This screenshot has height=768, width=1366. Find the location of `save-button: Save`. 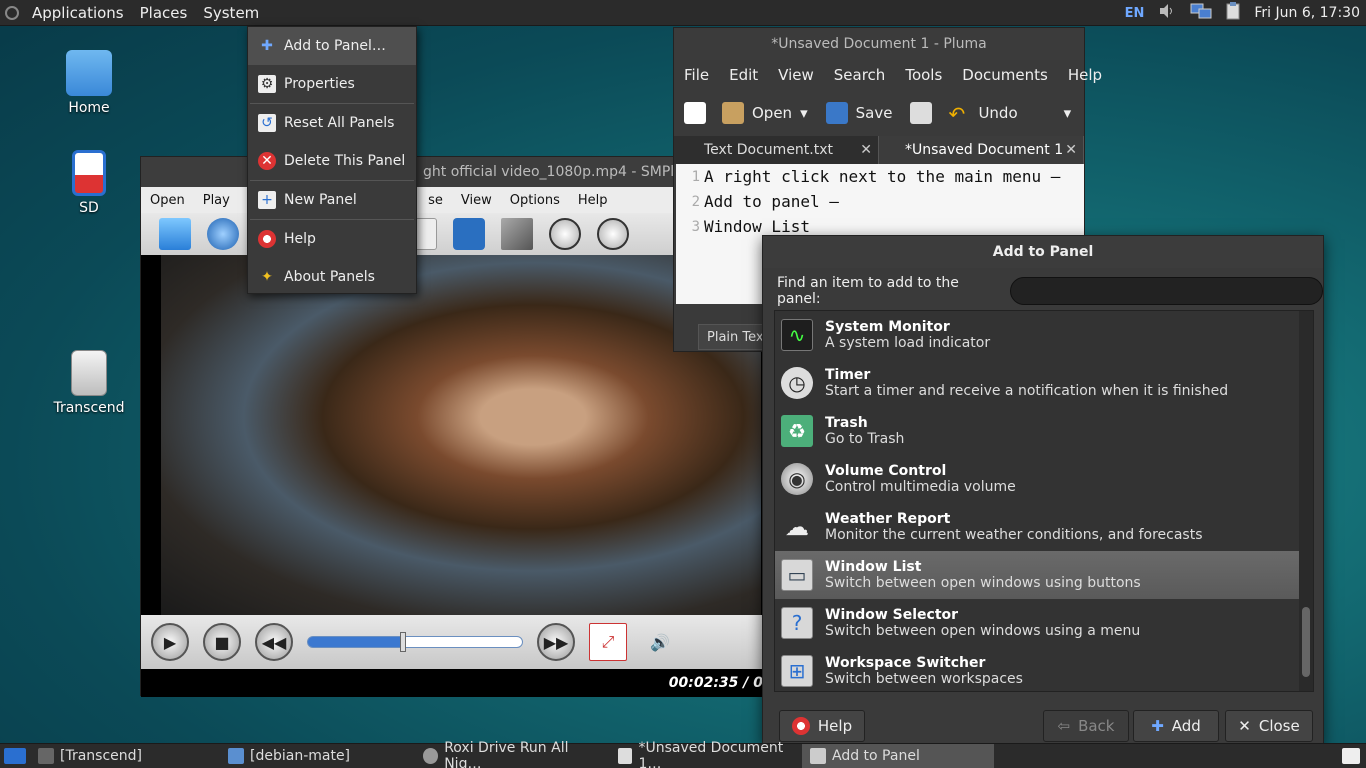

save-button: Save is located at coordinates (874, 113).